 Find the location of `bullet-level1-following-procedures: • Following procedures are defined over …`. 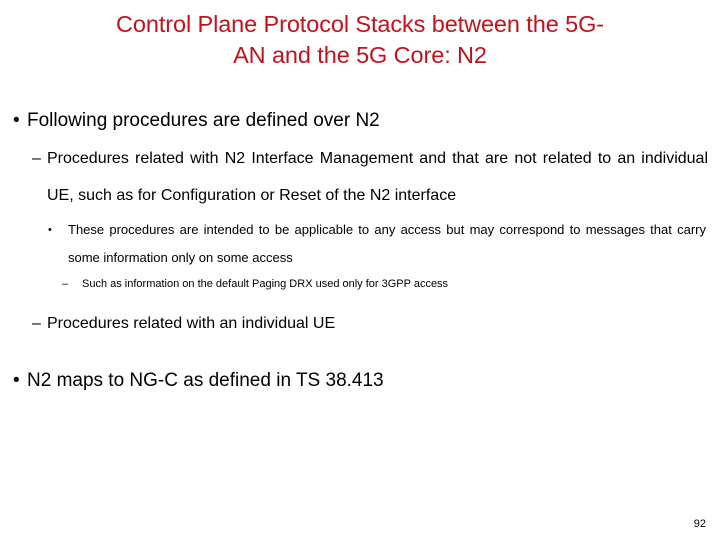

bullet-level1-following-procedures: • Following procedures are defined over … is located at coordinates (360, 121).